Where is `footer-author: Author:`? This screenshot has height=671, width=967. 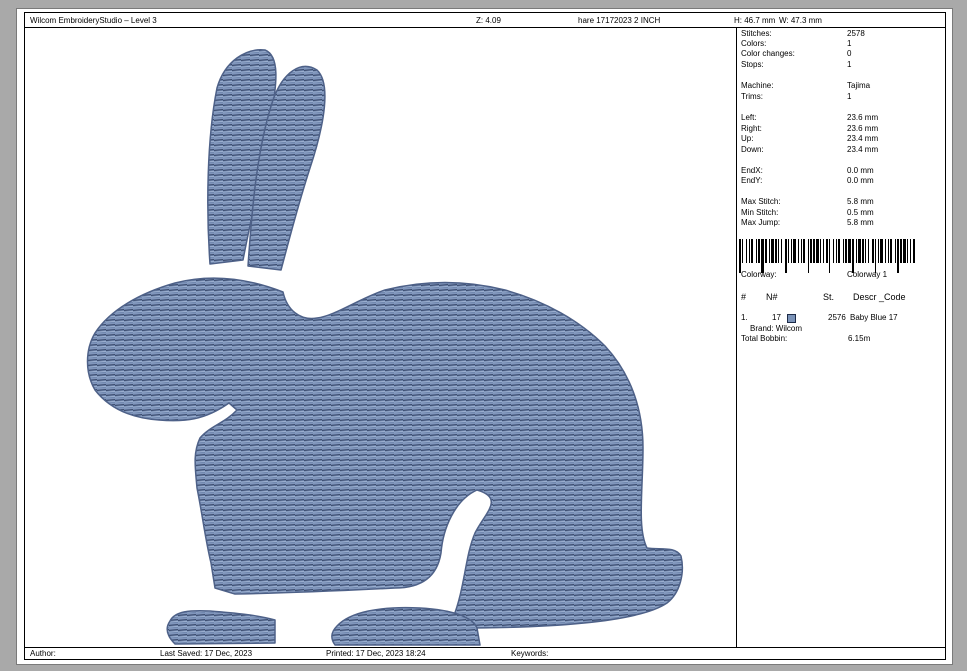
footer-author: Author: is located at coordinates (43, 653).